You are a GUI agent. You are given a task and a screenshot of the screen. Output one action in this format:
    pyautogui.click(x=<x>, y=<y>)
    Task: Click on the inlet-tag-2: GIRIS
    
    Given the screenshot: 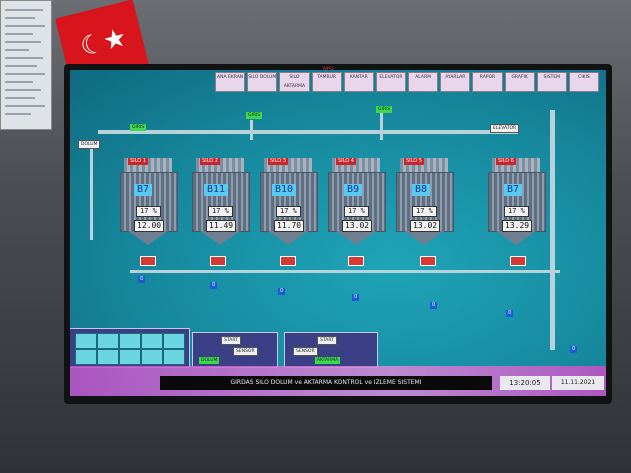 What is the action you would take?
    pyautogui.click(x=254, y=115)
    